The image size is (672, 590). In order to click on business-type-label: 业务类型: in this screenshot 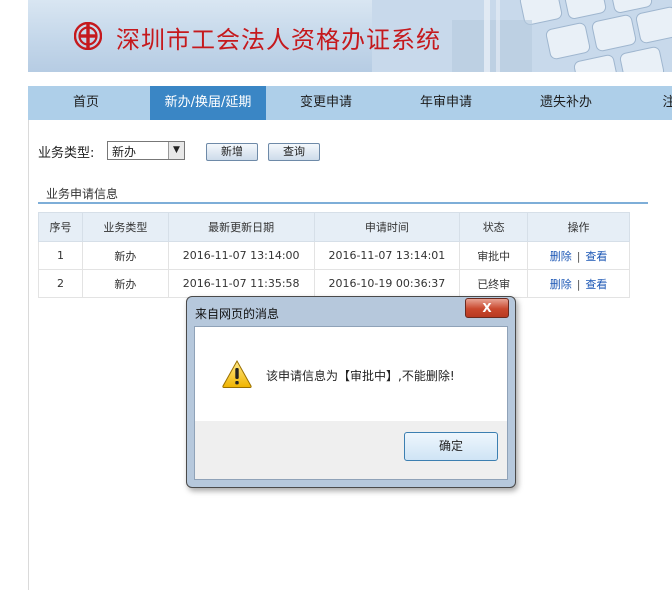, I will do `click(66, 153)`.